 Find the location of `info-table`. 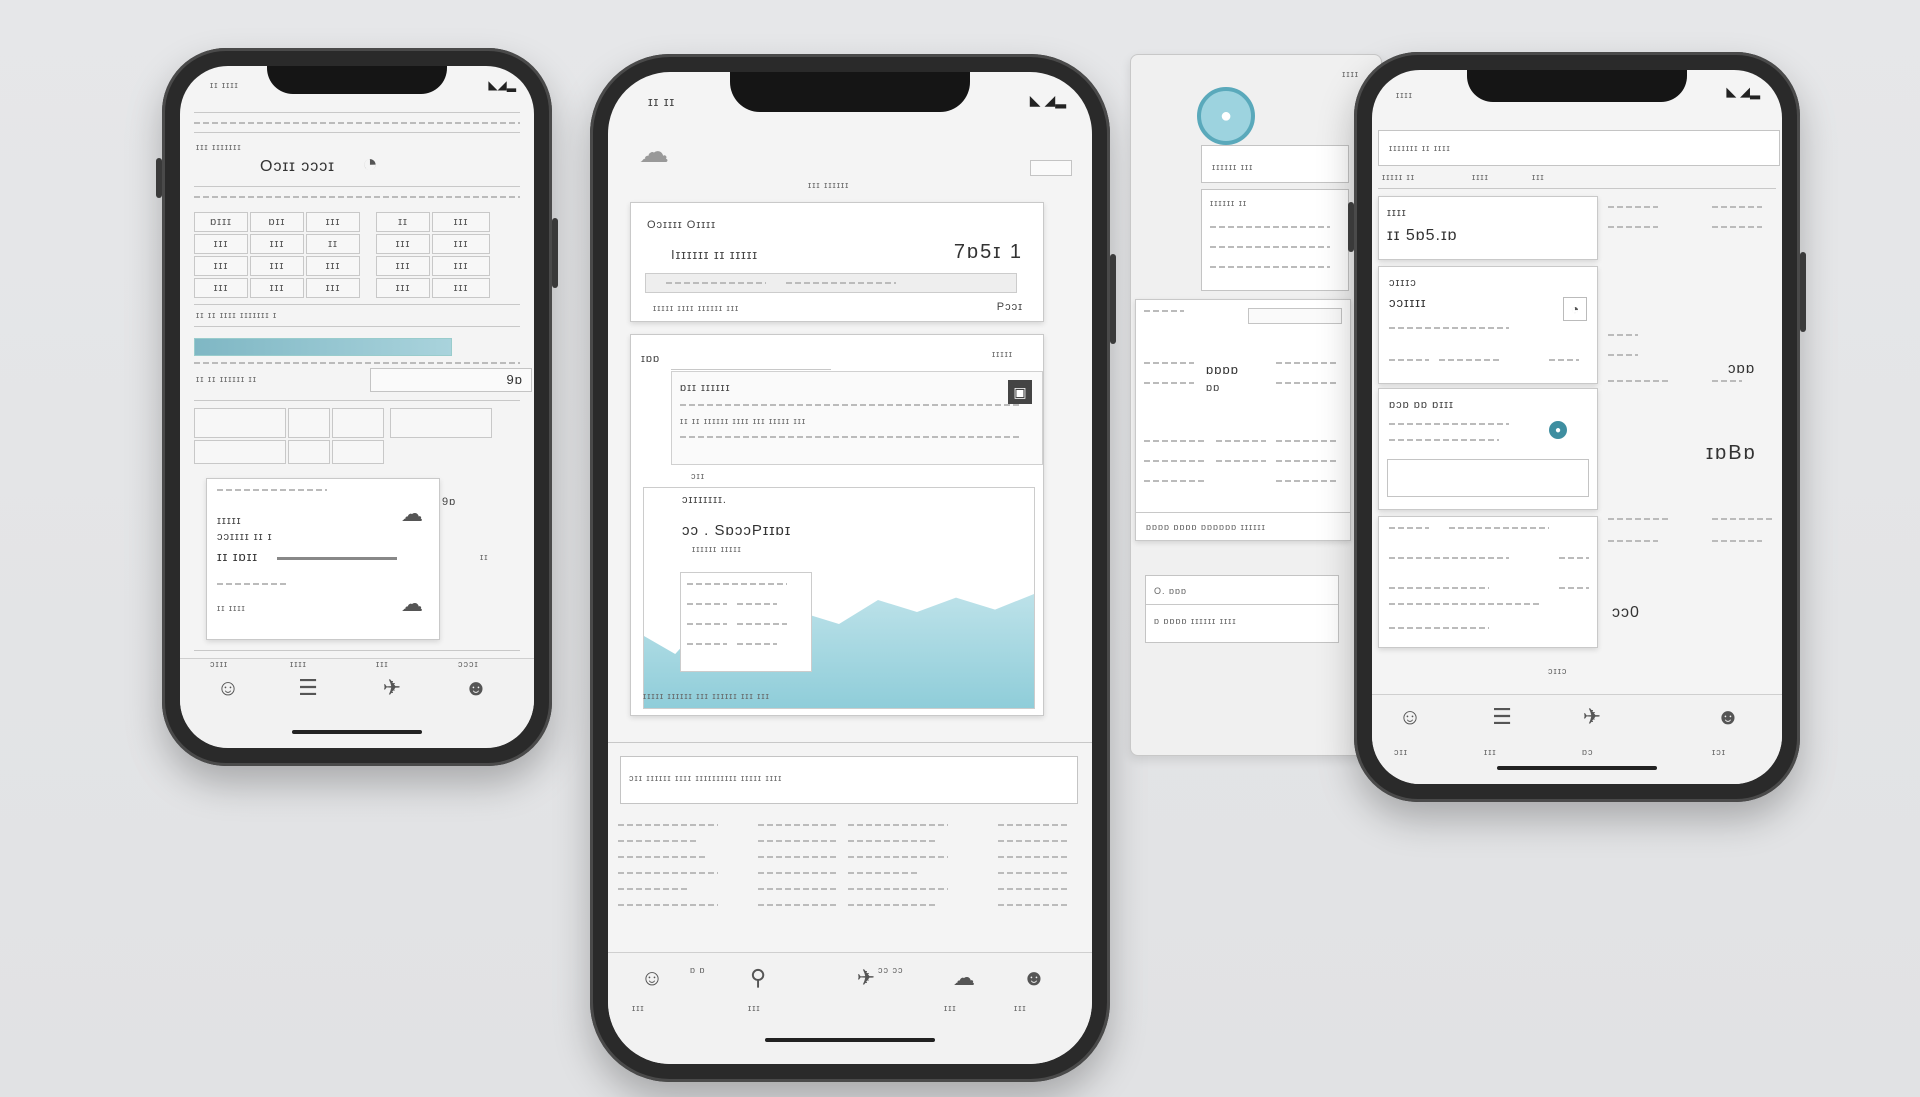

info-table is located at coordinates (746, 622).